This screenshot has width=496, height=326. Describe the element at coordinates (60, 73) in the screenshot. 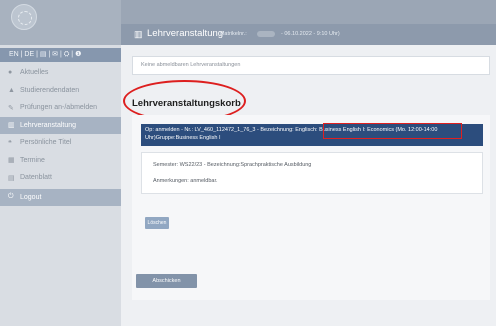

I see `sidebar-item-aktuelles: ● Aktuelles` at that location.